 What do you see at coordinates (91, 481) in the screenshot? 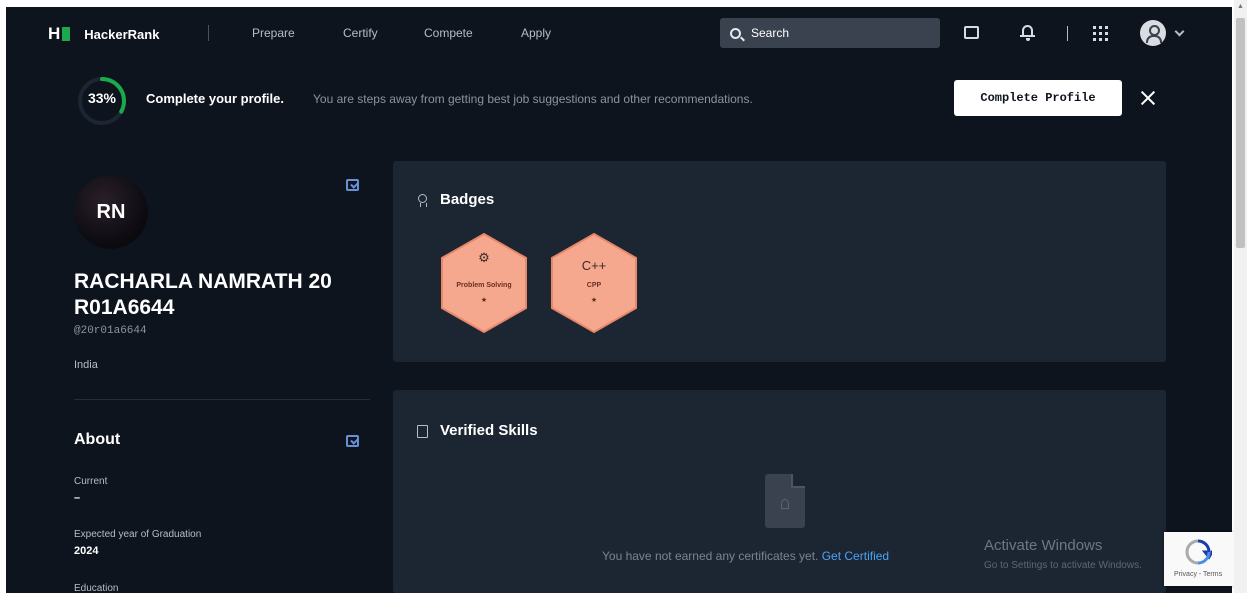
I see `about-field-label: Current` at bounding box center [91, 481].